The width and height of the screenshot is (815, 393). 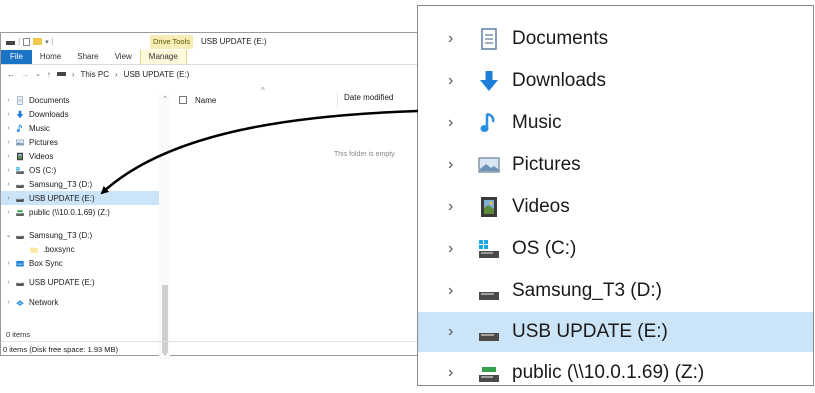 What do you see at coordinates (615, 207) in the screenshot?
I see `zoom-nav-item: › Videos` at bounding box center [615, 207].